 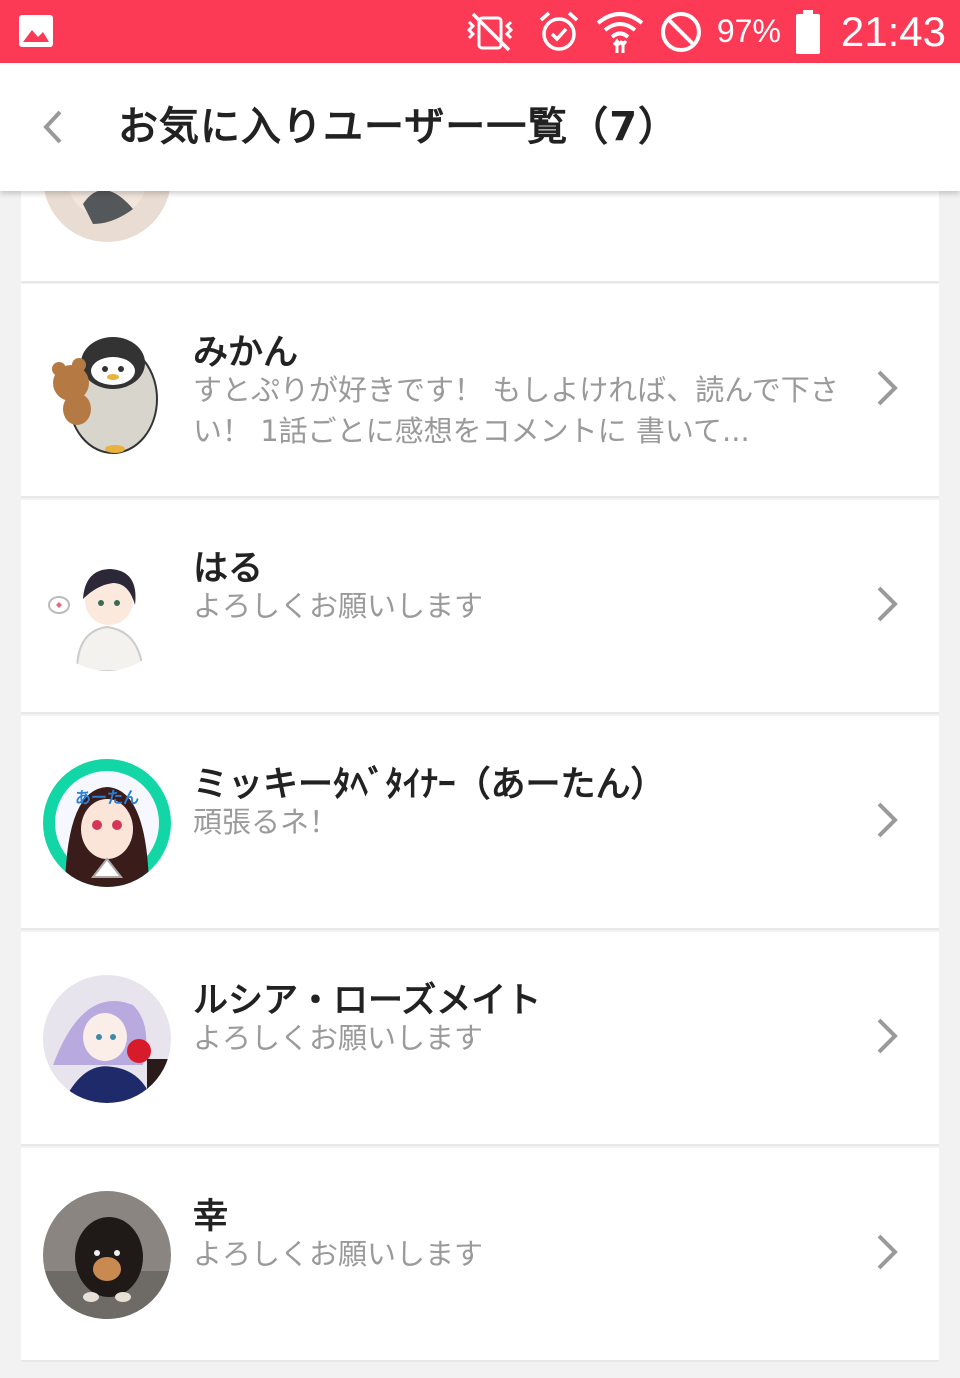 What do you see at coordinates (36, 31) in the screenshot?
I see `gallery-icon` at bounding box center [36, 31].